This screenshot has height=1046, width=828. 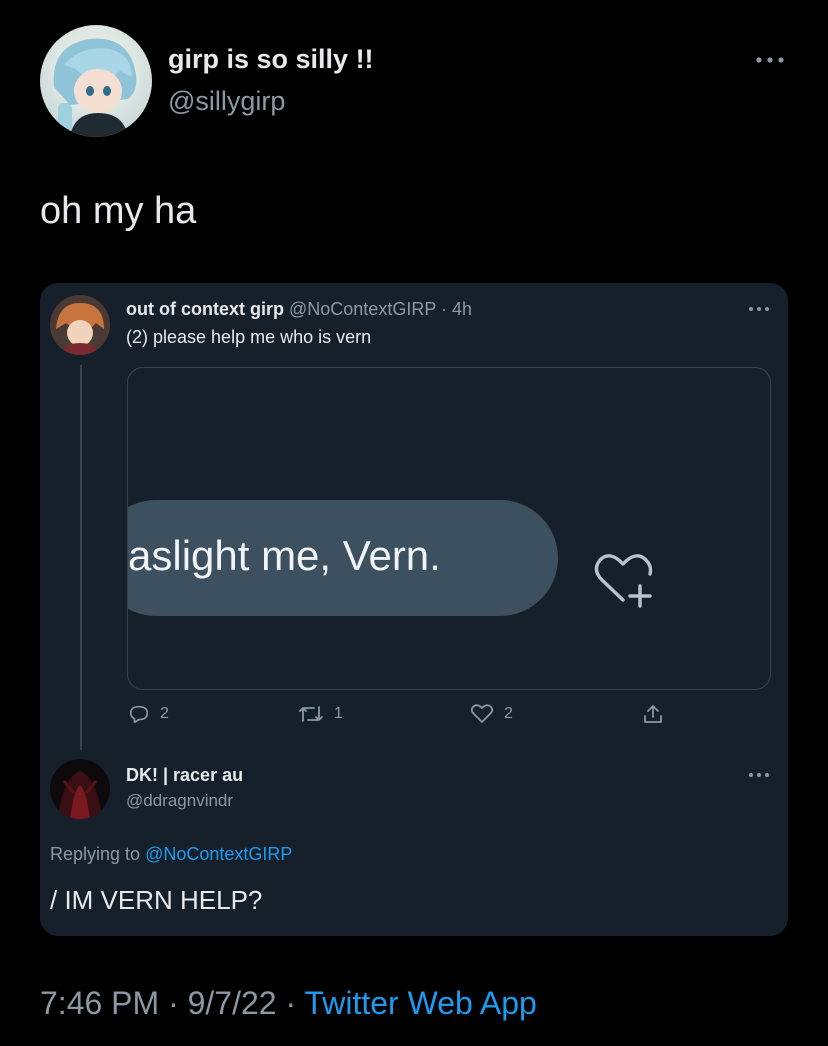 I want to click on author-avatar-art, so click(x=95, y=87).